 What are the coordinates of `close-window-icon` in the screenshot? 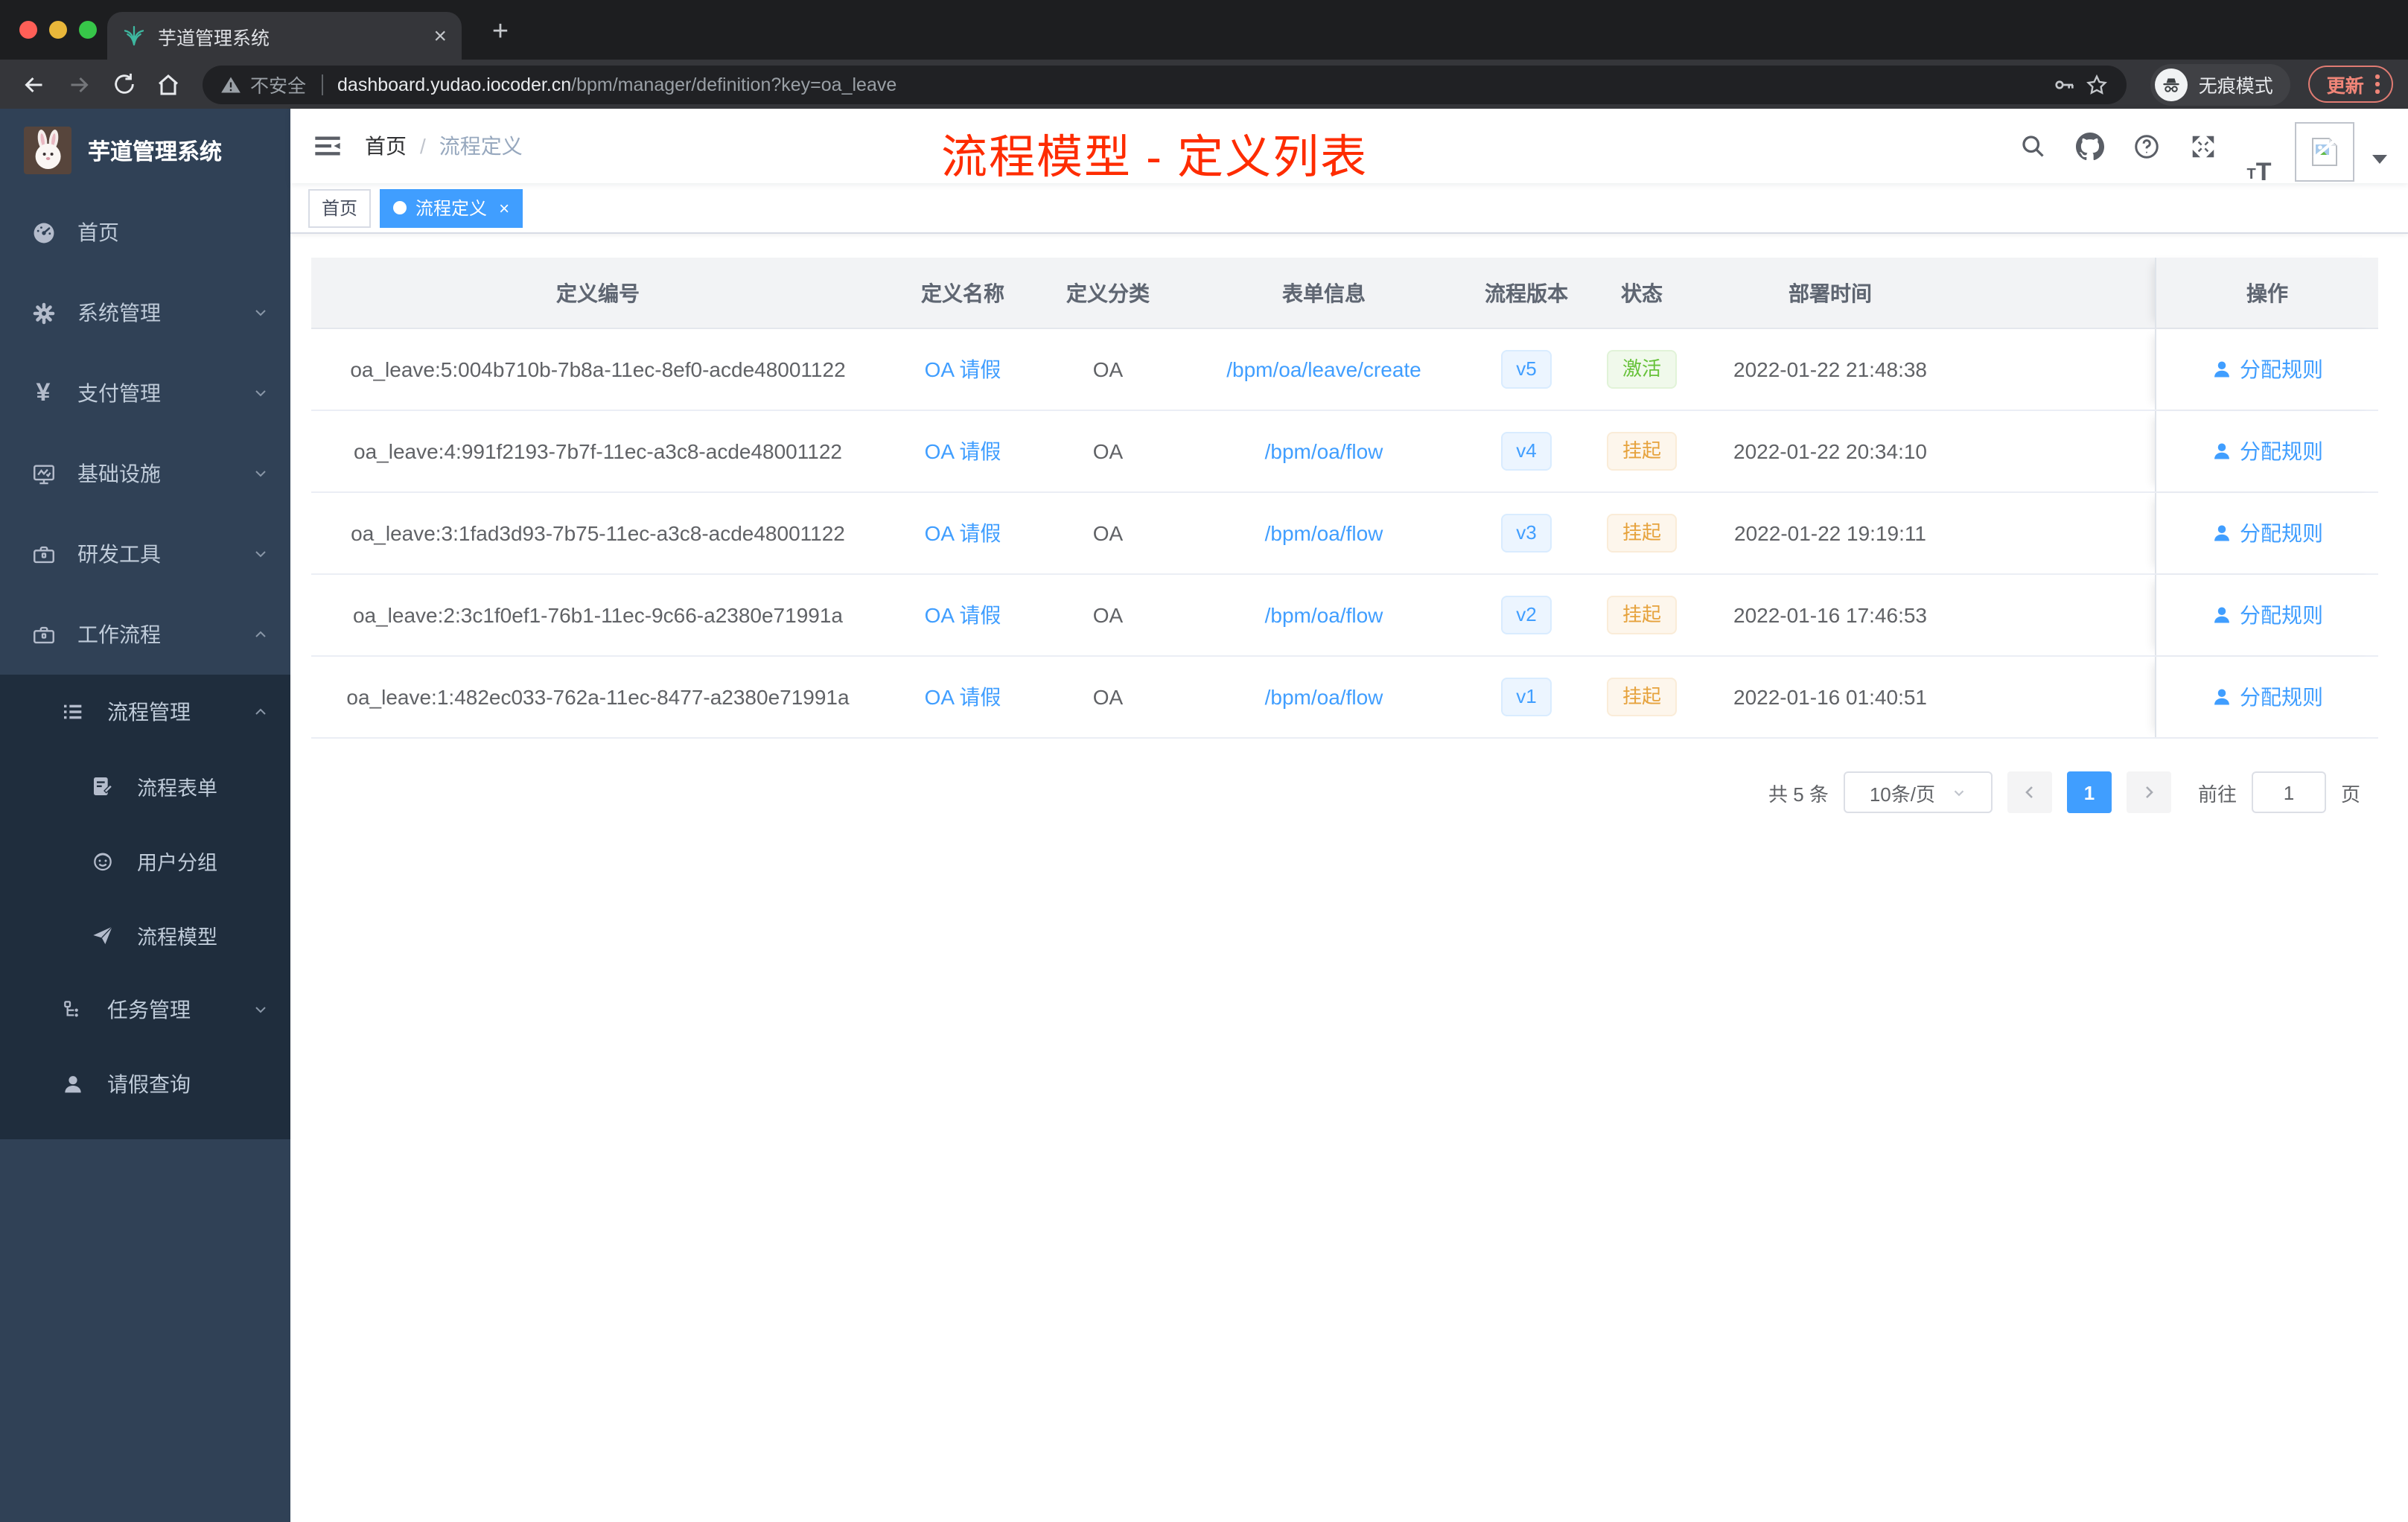 It's located at (28, 30).